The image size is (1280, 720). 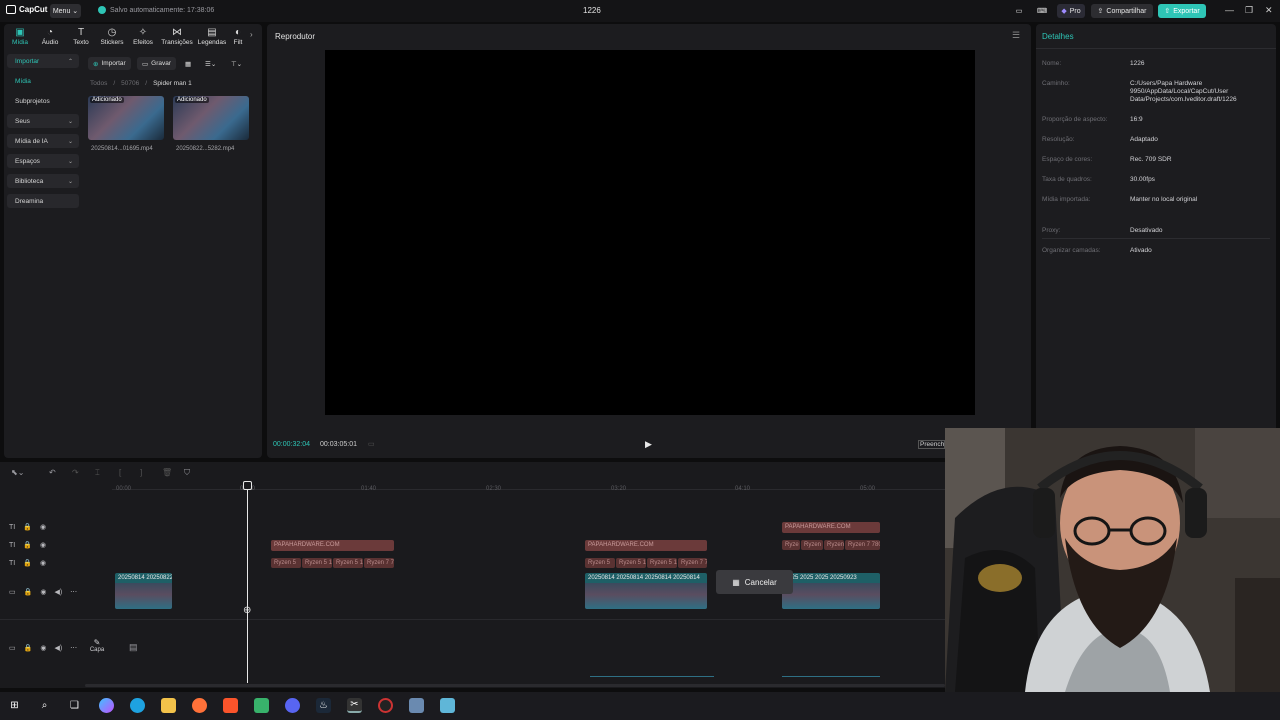 I want to click on breadcrumb-item: Todos, so click(x=98, y=83).